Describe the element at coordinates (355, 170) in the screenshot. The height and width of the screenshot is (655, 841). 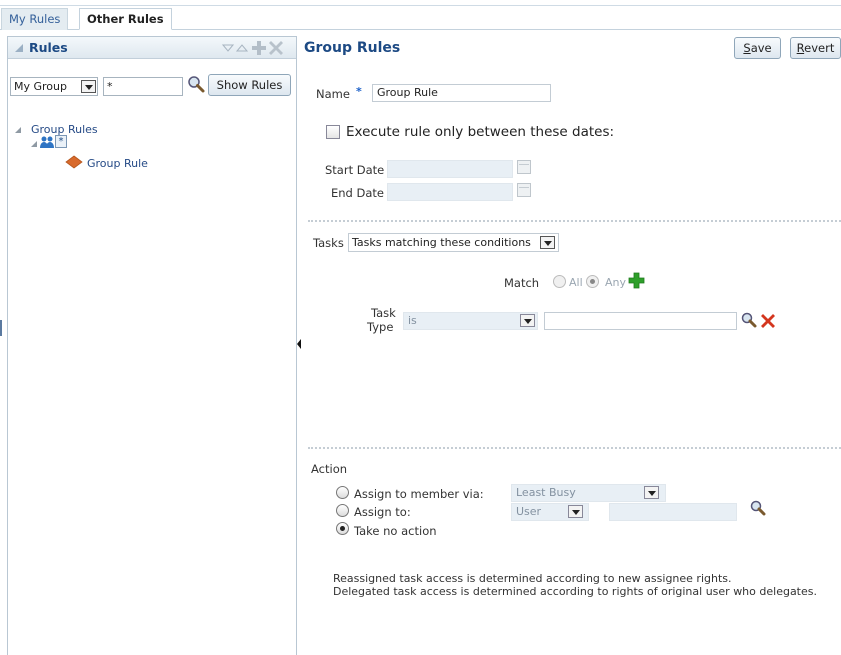
I see `start-date-label: Start Date` at that location.